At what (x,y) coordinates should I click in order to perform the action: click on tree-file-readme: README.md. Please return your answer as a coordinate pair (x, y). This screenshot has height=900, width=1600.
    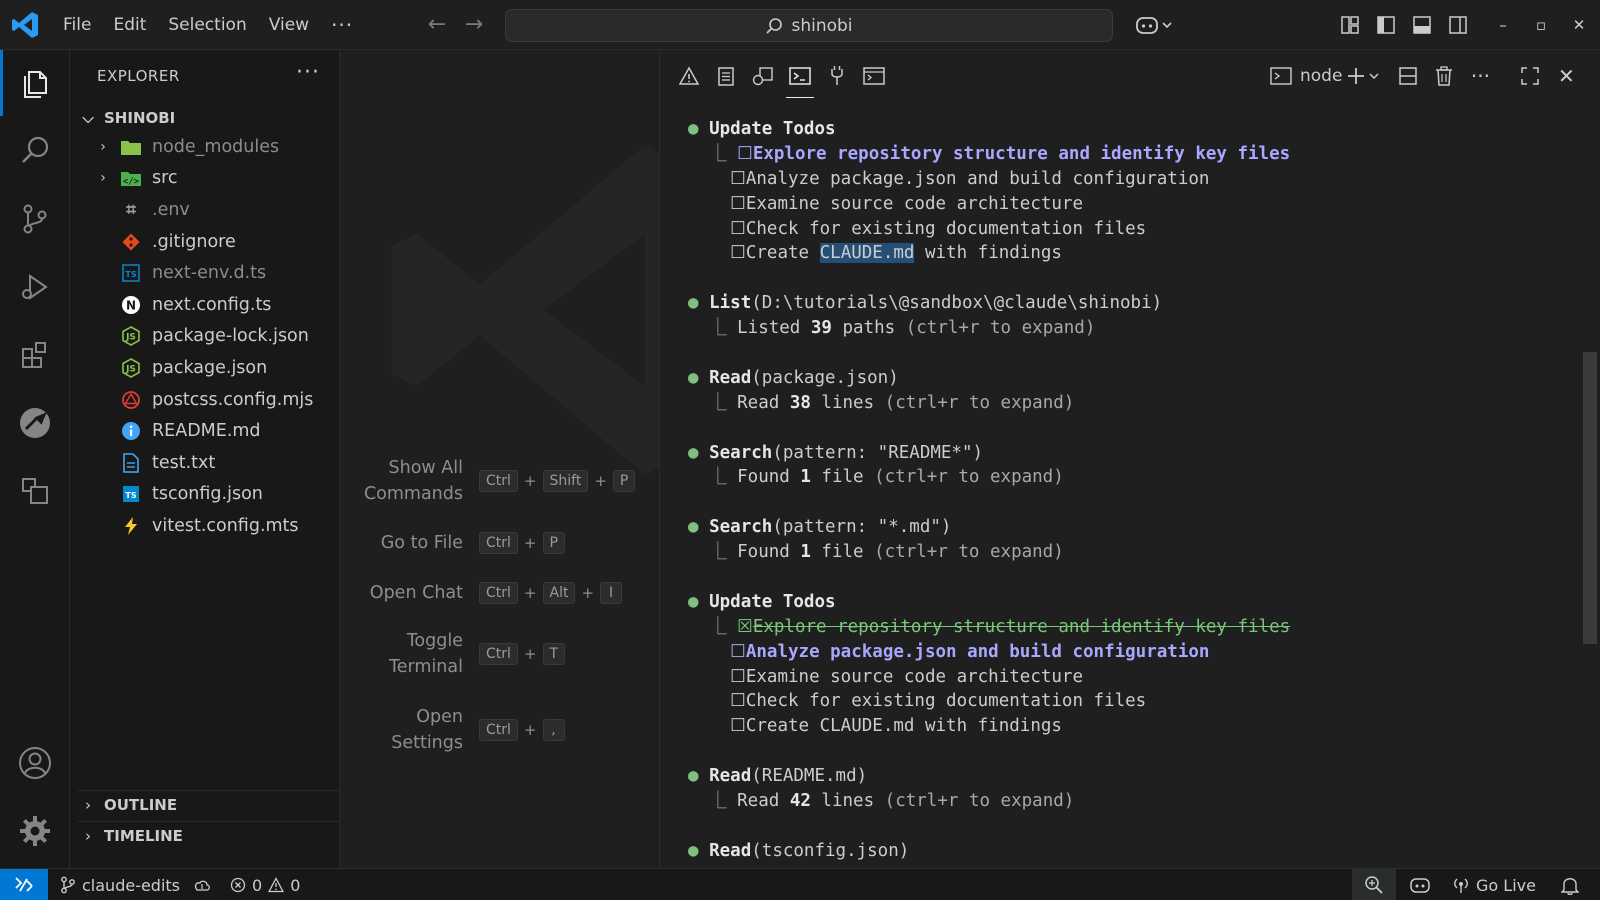
    Looking at the image, I should click on (205, 431).